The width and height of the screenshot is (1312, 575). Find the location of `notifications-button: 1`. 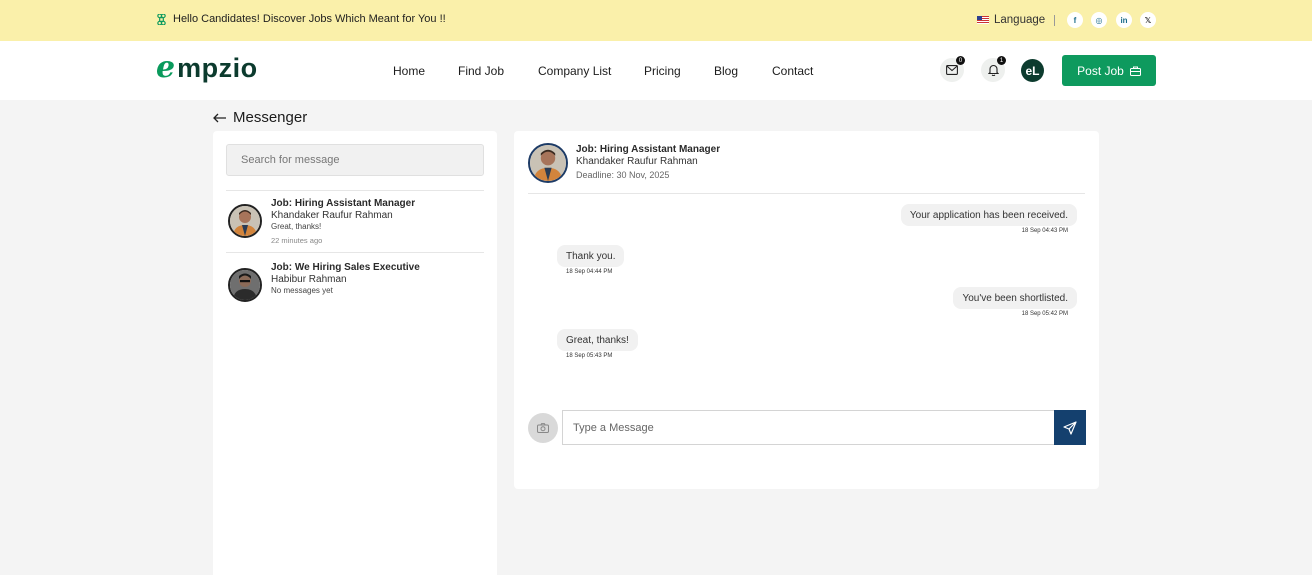

notifications-button: 1 is located at coordinates (993, 69).